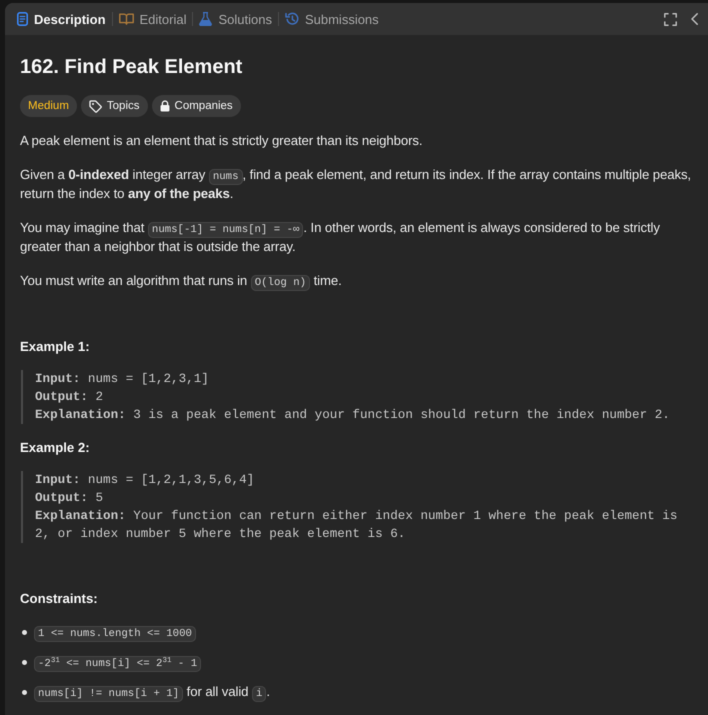 This screenshot has height=715, width=708. What do you see at coordinates (291, 19) in the screenshot?
I see `history-icon` at bounding box center [291, 19].